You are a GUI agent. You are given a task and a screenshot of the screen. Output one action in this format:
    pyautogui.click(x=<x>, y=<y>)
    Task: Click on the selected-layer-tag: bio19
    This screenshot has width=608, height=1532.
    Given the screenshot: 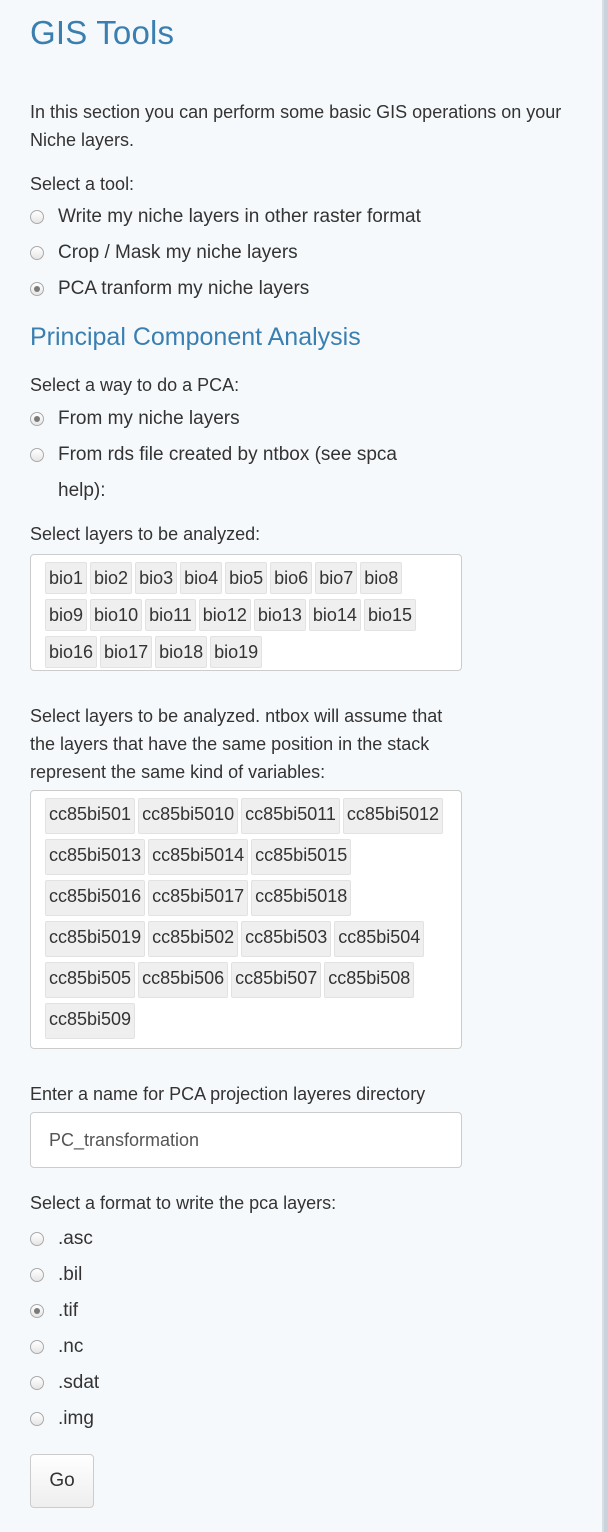 What is the action you would take?
    pyautogui.click(x=236, y=652)
    